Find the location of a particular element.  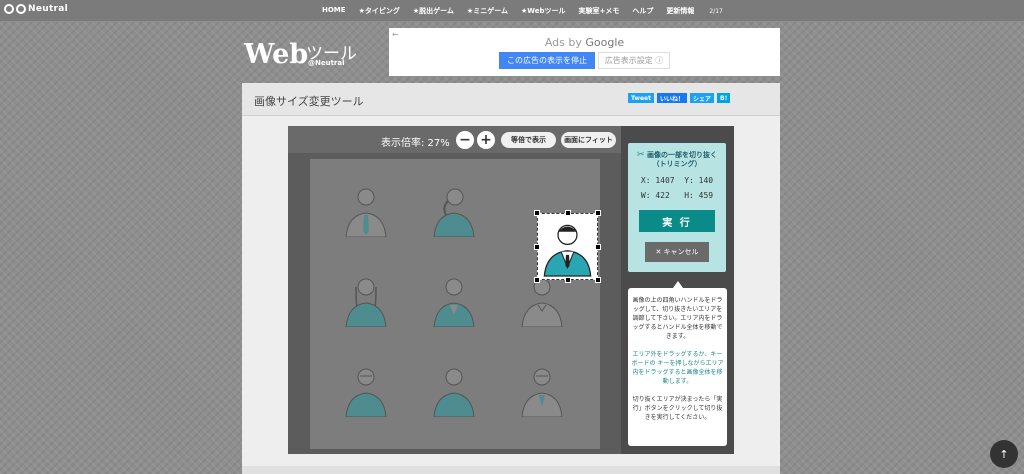

trim-title-line2: （トリミング） is located at coordinates (677, 164).